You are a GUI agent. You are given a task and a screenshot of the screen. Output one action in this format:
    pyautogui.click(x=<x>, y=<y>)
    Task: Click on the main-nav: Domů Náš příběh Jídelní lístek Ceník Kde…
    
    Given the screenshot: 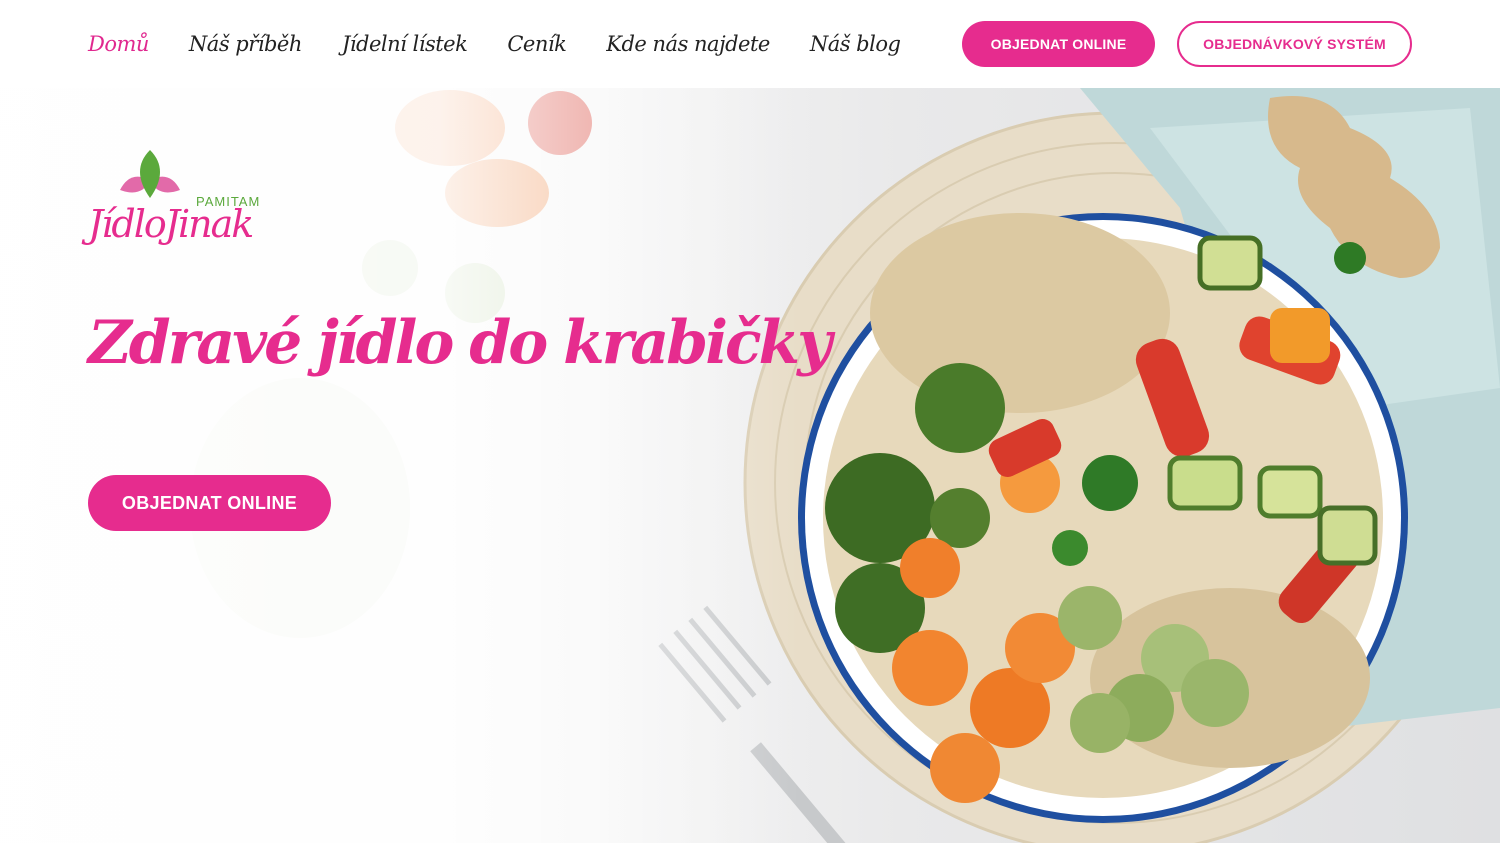 What is the action you would take?
    pyautogui.click(x=514, y=44)
    